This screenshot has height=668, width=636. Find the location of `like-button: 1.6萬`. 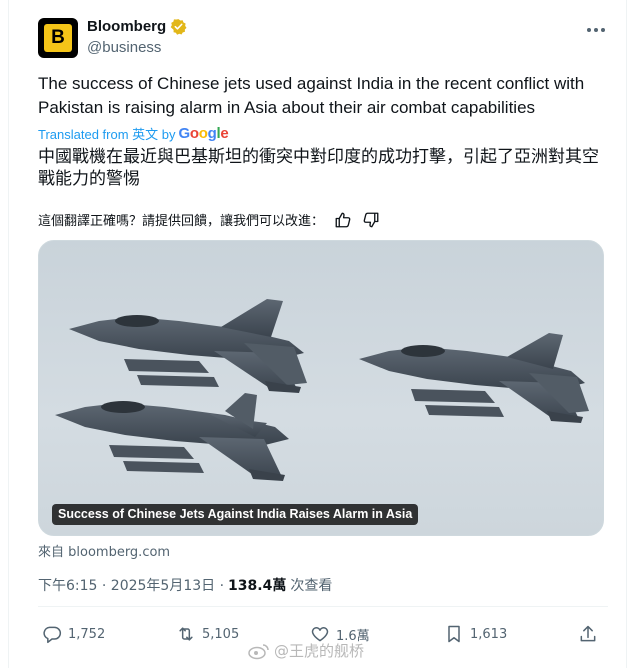

like-button: 1.6萬 is located at coordinates (340, 634).